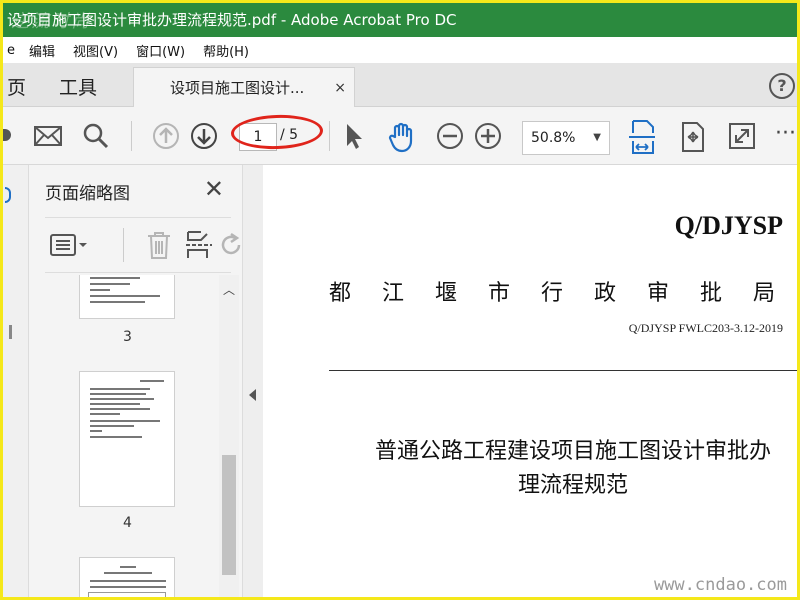 This screenshot has width=800, height=600. I want to click on rotate-fit-page-icon, so click(693, 137).